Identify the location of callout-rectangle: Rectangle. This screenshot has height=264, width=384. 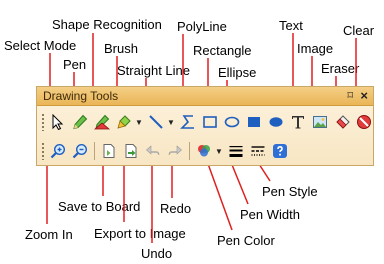
(222, 50).